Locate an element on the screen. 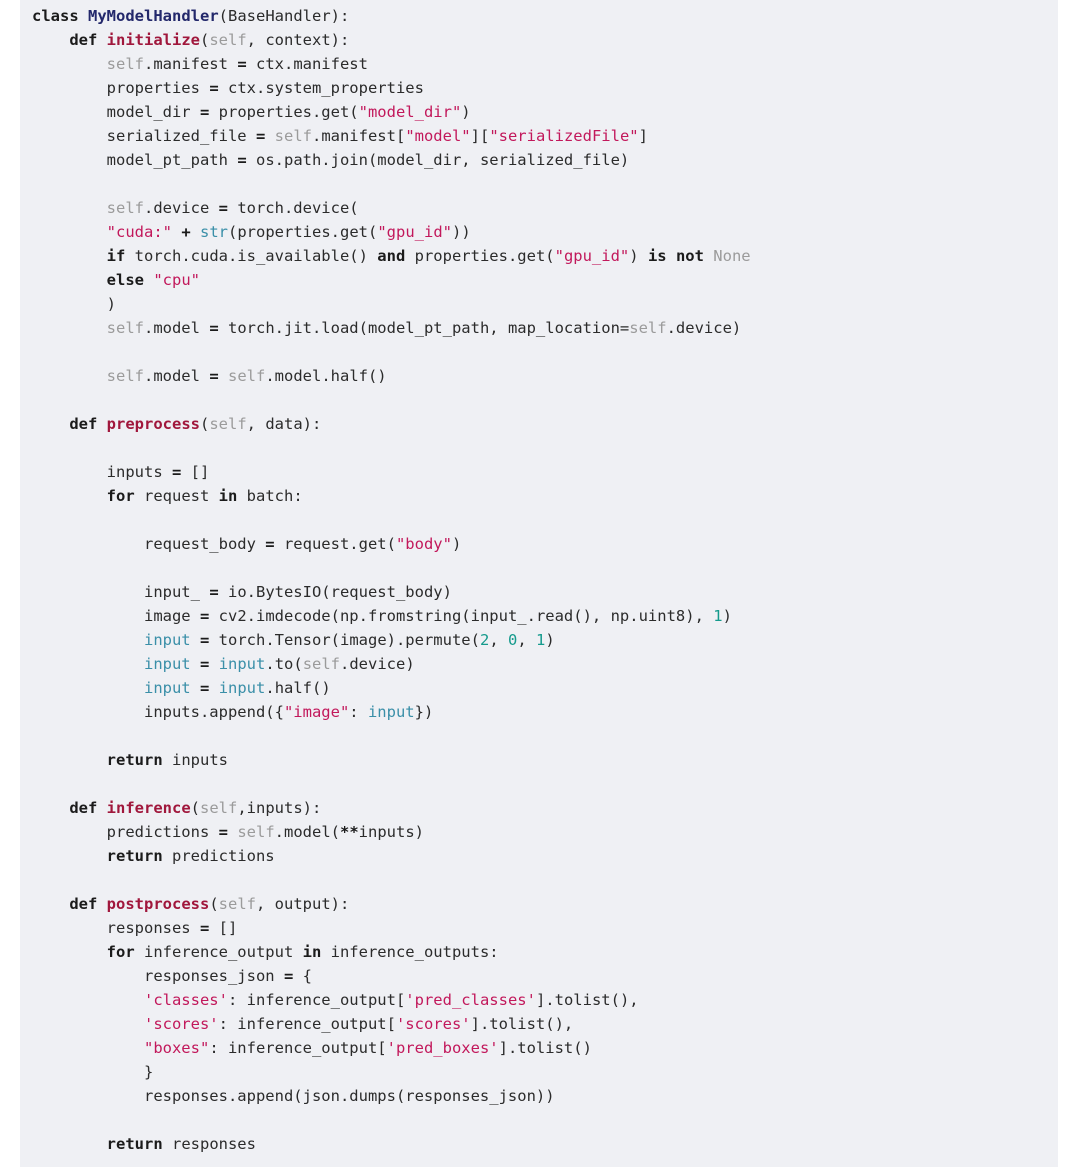  token-kw: and is located at coordinates (391, 256).